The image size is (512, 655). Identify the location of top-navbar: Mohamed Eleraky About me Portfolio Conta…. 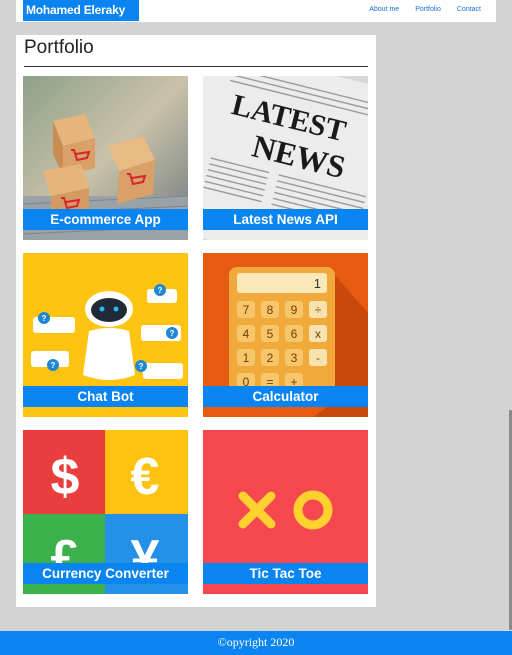
(256, 11).